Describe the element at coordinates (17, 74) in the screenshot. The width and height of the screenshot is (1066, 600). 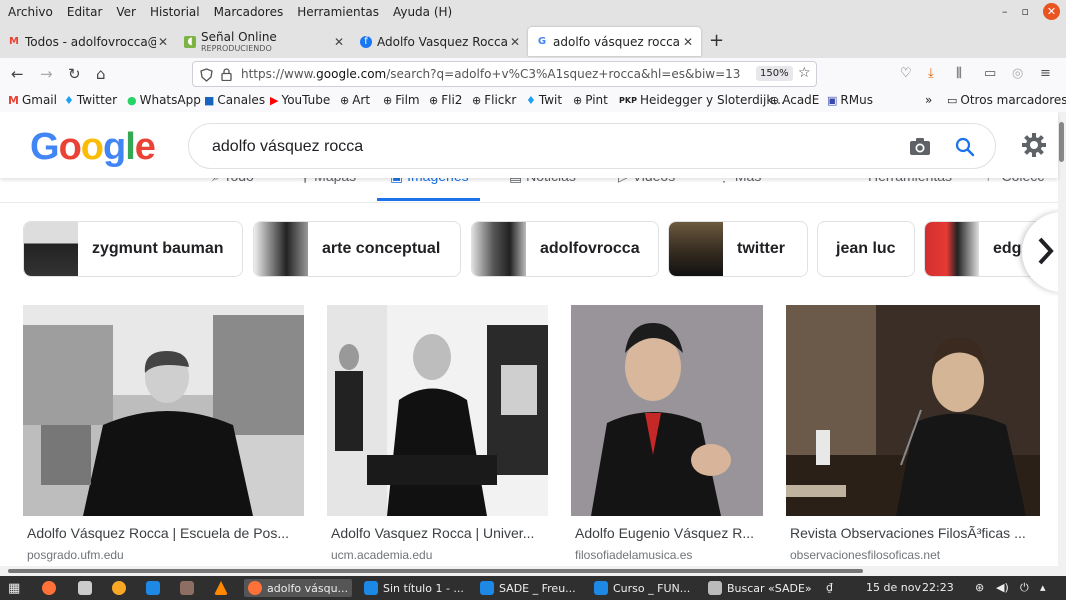
I see `back-icon: ←` at that location.